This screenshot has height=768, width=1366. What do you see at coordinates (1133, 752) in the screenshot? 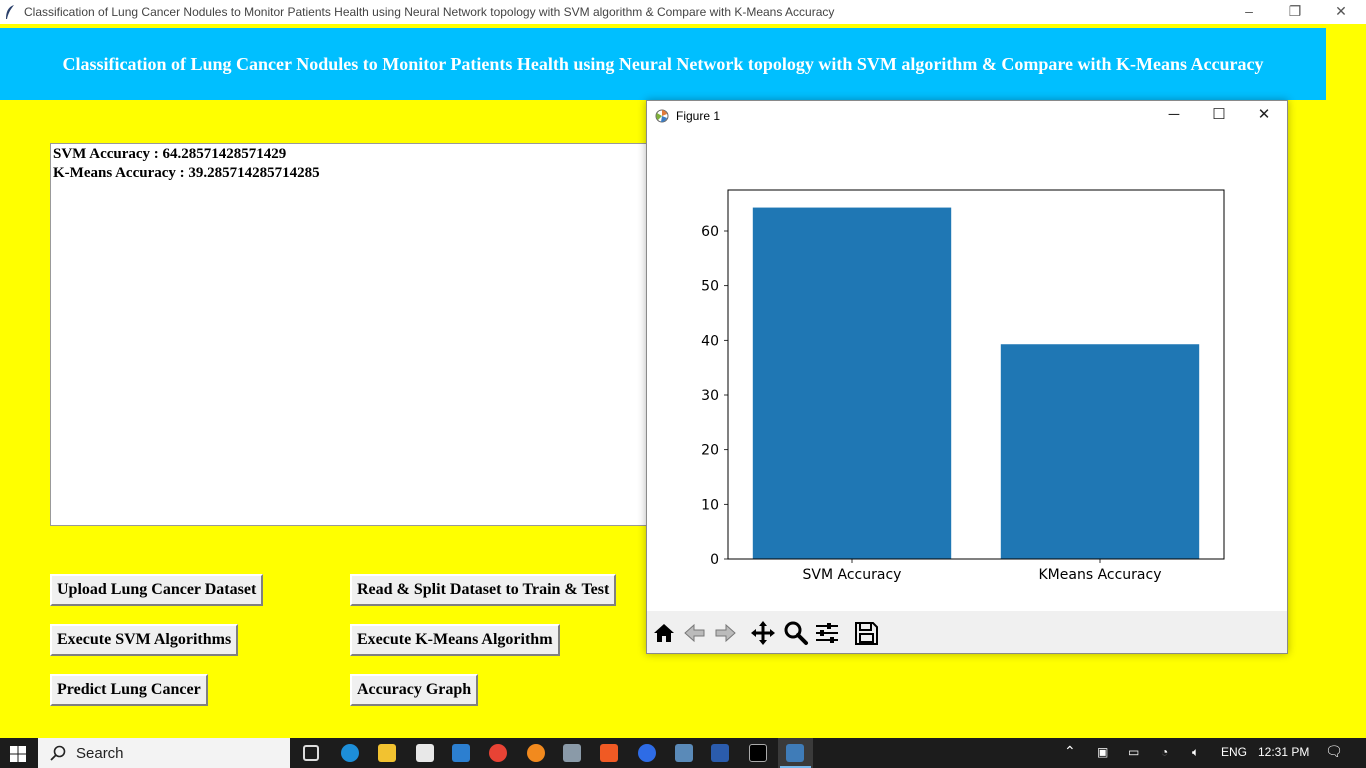
I see `battery-icon: ▭` at bounding box center [1133, 752].